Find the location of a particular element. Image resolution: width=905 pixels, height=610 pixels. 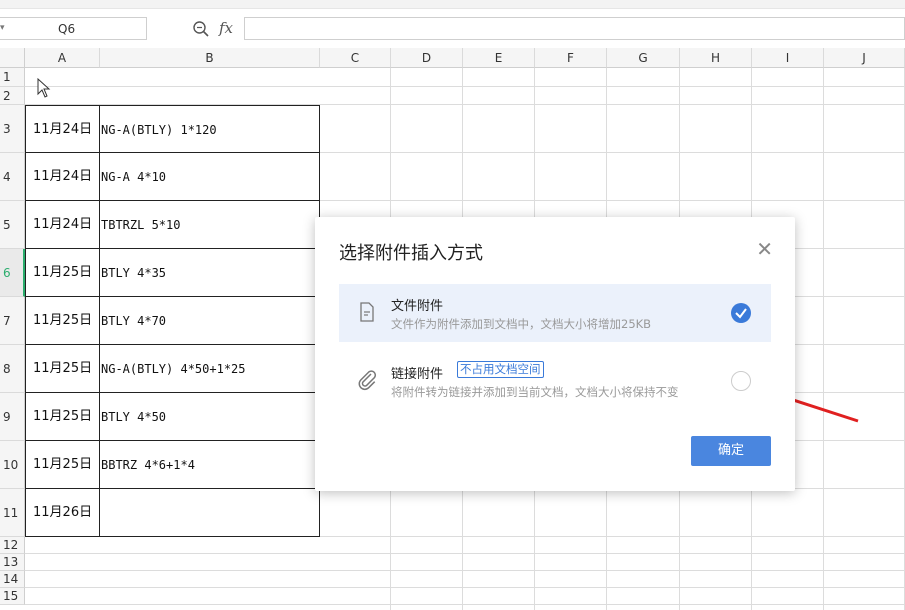

row-header-15: 15 is located at coordinates (12, 596).